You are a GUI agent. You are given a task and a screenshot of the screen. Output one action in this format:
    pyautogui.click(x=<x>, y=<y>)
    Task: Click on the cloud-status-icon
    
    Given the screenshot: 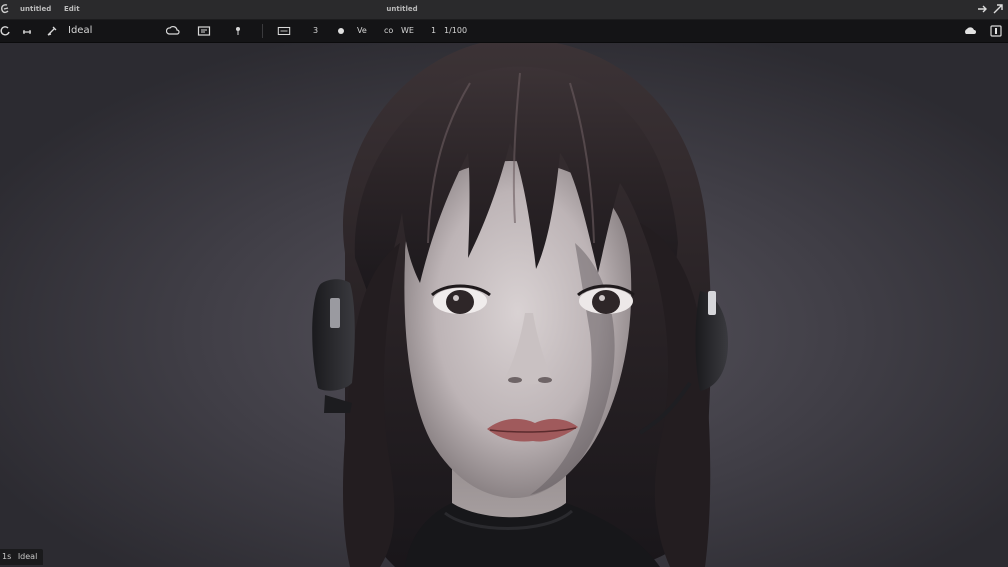 What is the action you would take?
    pyautogui.click(x=970, y=31)
    